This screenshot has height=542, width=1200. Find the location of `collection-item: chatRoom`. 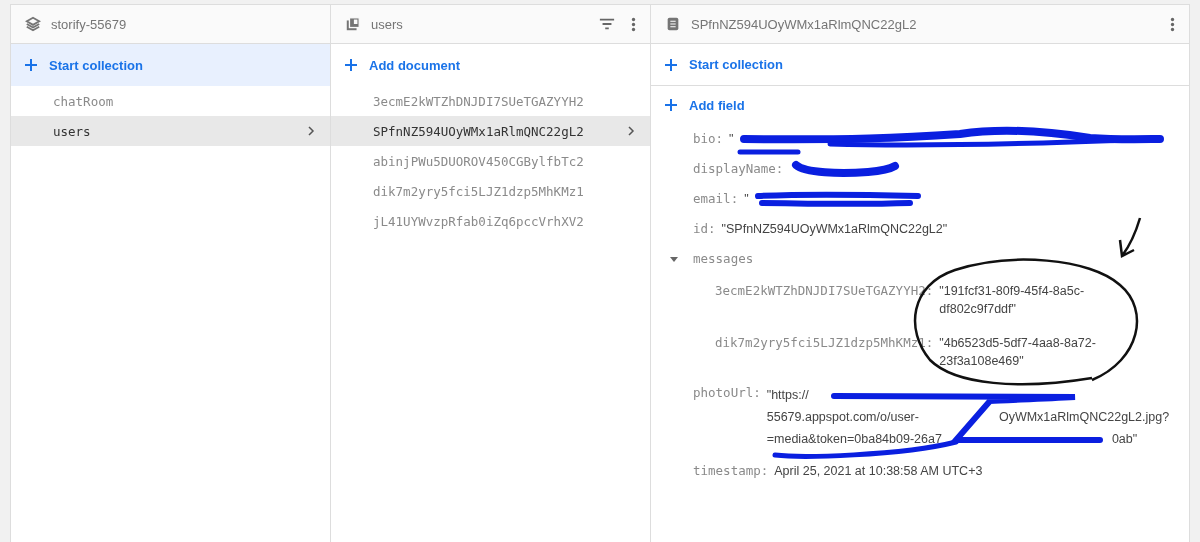

collection-item: chatRoom is located at coordinates (170, 101).